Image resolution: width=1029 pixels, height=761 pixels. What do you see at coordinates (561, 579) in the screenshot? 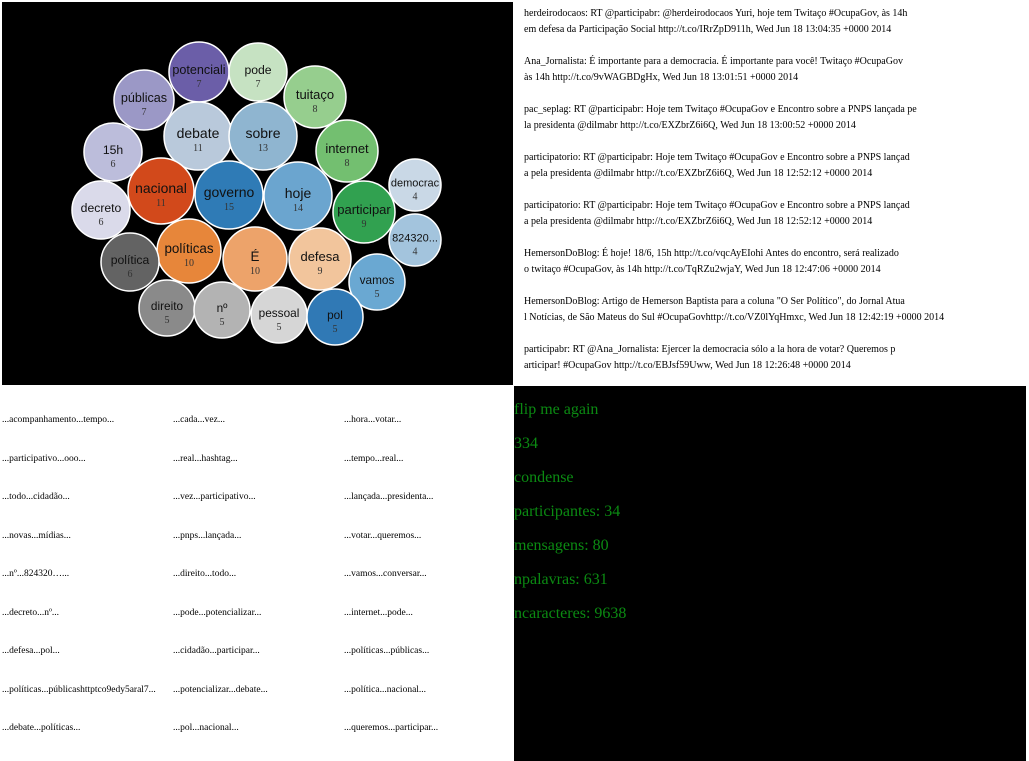
I see `npalavras-stat: npalavras: 631` at bounding box center [561, 579].